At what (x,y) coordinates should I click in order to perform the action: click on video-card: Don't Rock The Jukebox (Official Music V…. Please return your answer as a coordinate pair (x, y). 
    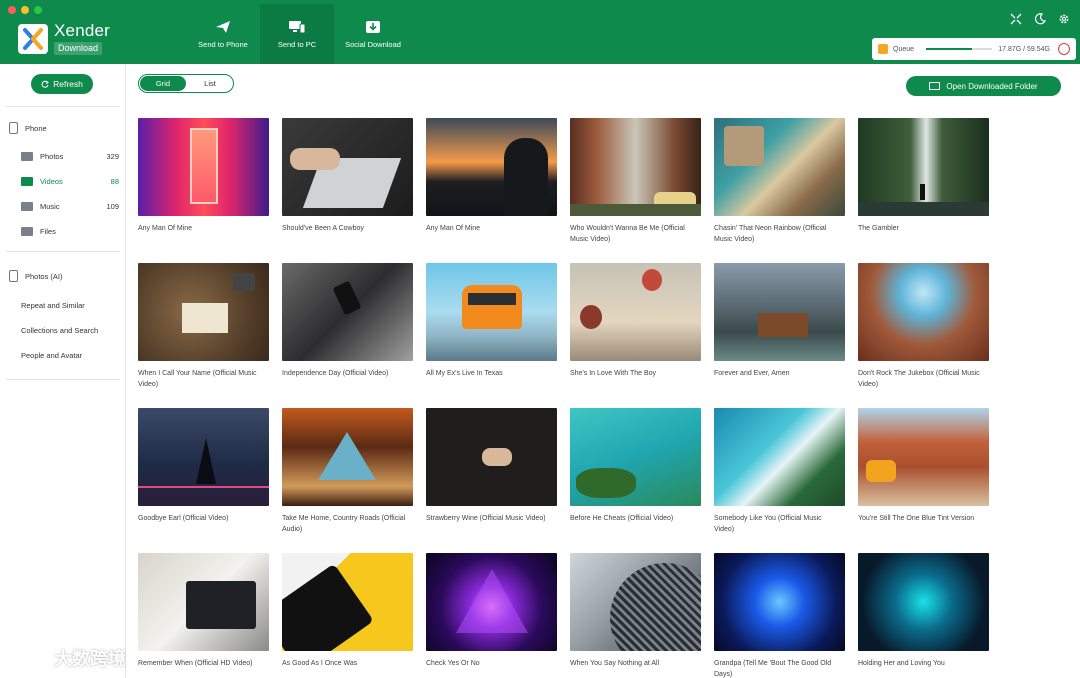
    Looking at the image, I should click on (923, 335).